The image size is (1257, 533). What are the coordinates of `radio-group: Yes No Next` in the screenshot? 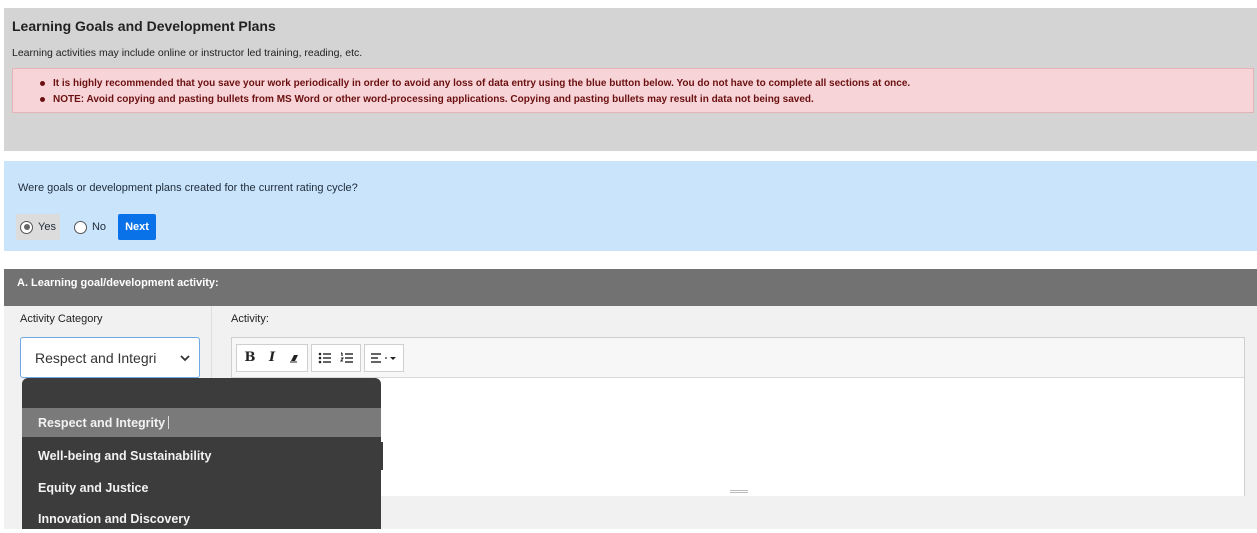 It's located at (86, 227).